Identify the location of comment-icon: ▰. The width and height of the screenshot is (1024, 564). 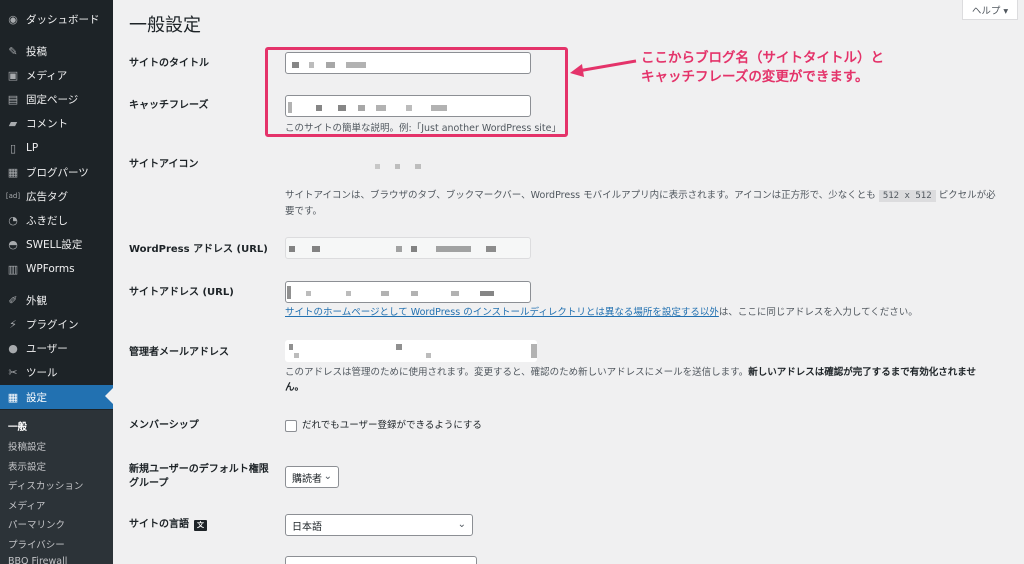
(13, 123).